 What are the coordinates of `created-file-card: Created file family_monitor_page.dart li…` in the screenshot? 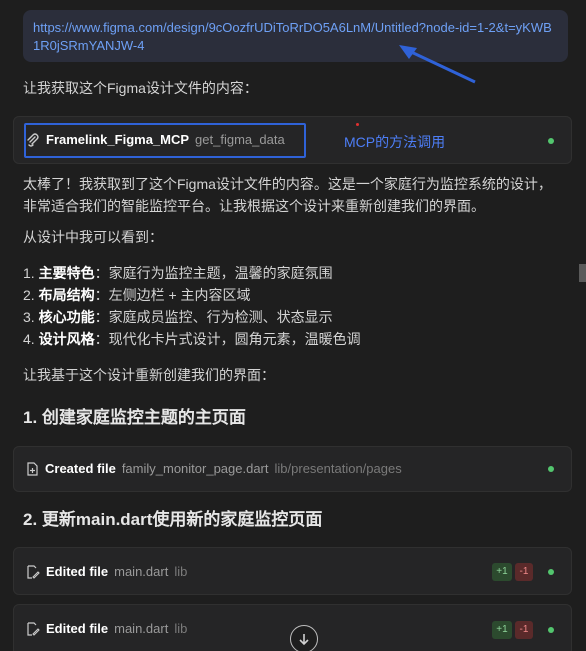 It's located at (292, 469).